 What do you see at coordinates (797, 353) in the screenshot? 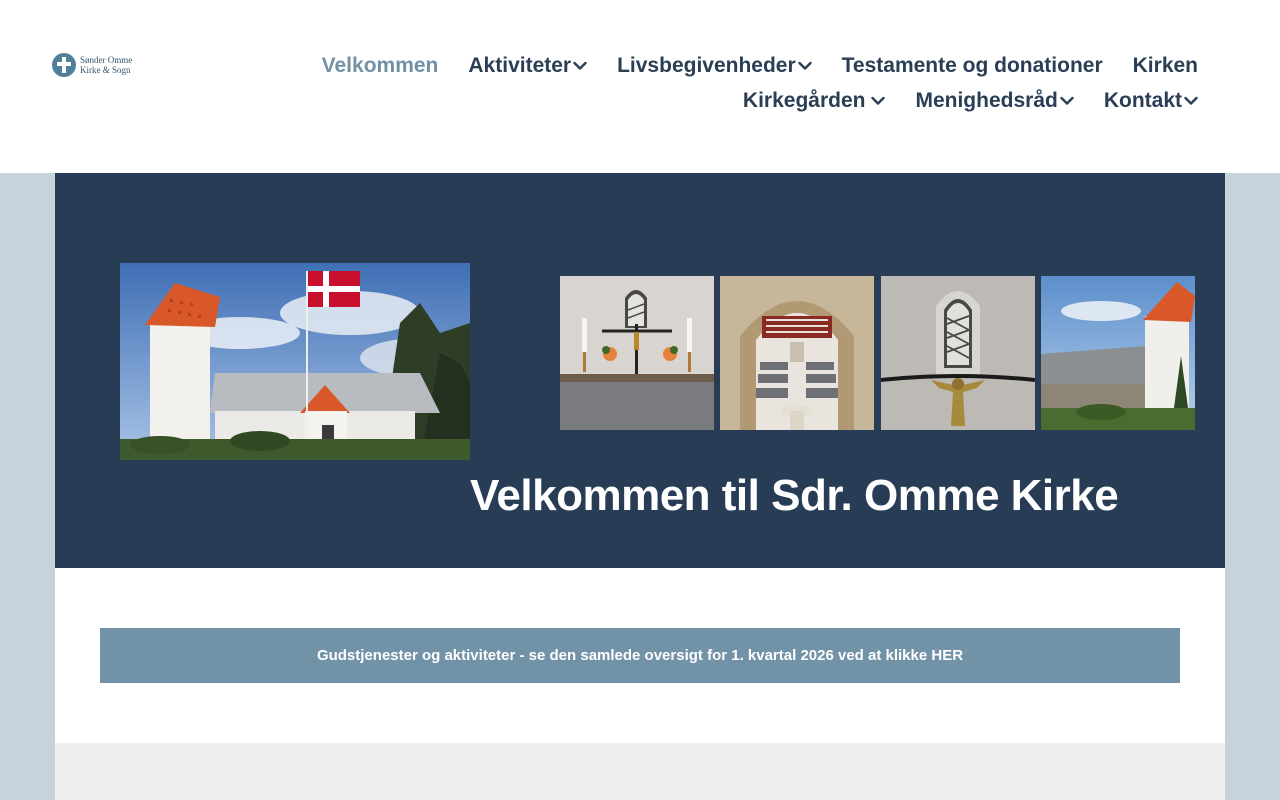
I see `church-interior-photo` at bounding box center [797, 353].